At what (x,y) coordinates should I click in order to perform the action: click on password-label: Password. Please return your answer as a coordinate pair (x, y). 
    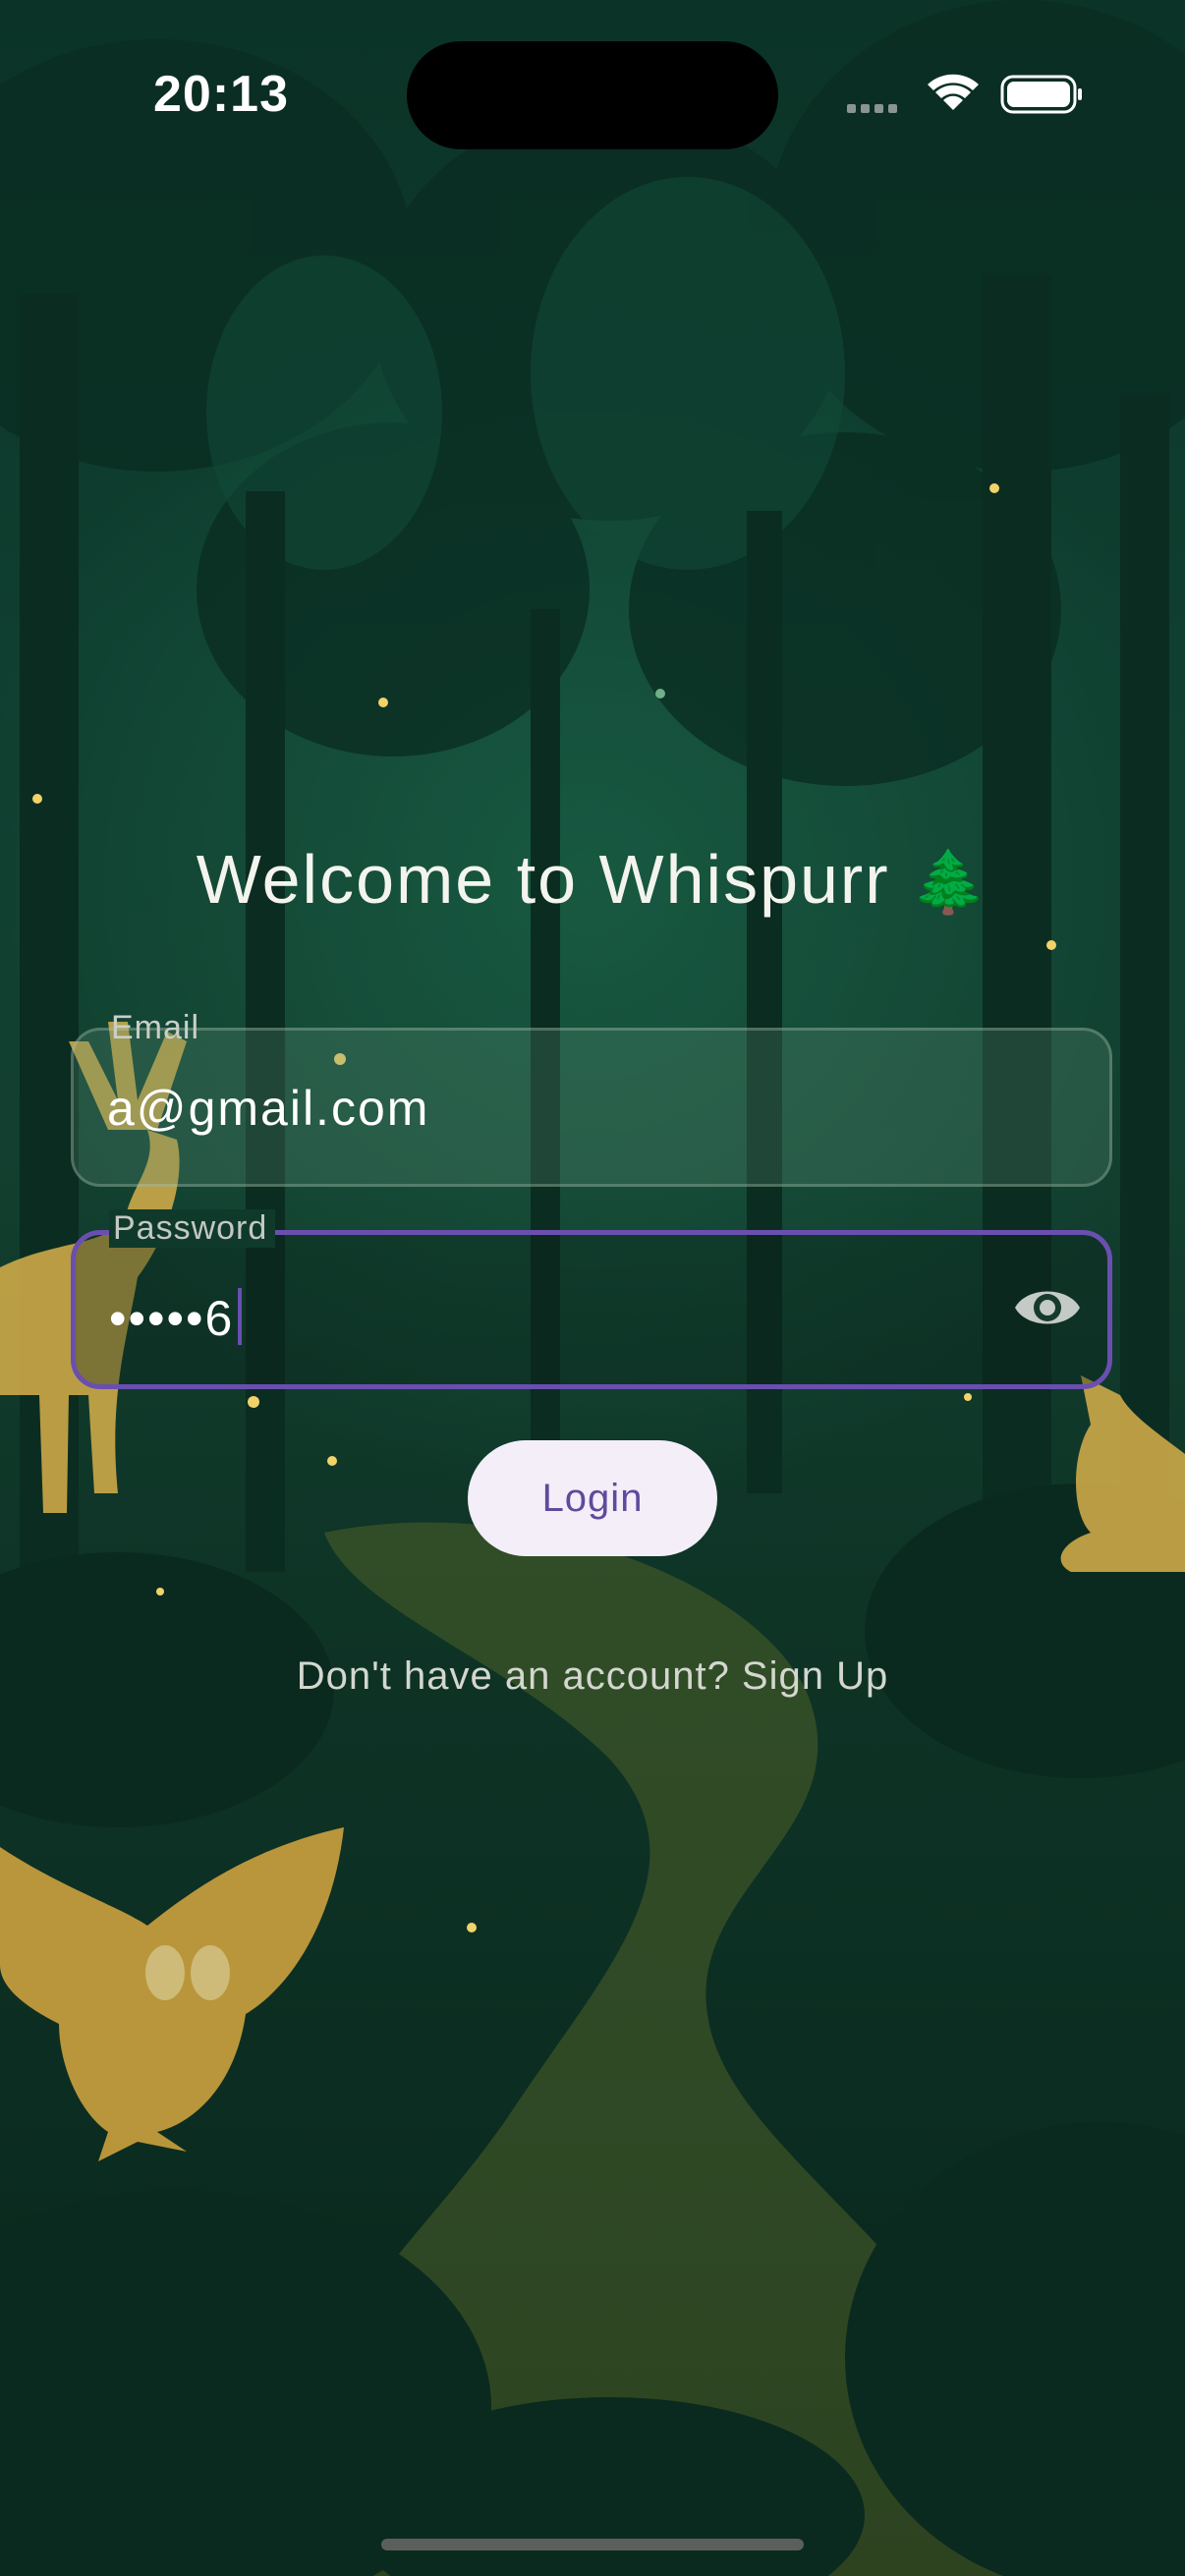
    Looking at the image, I should click on (193, 1228).